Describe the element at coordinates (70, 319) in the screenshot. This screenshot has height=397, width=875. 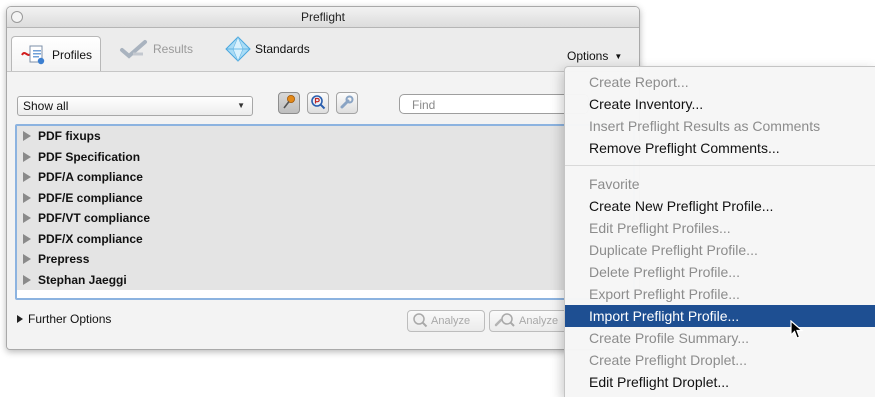
I see `further-options-label: Further Options` at that location.